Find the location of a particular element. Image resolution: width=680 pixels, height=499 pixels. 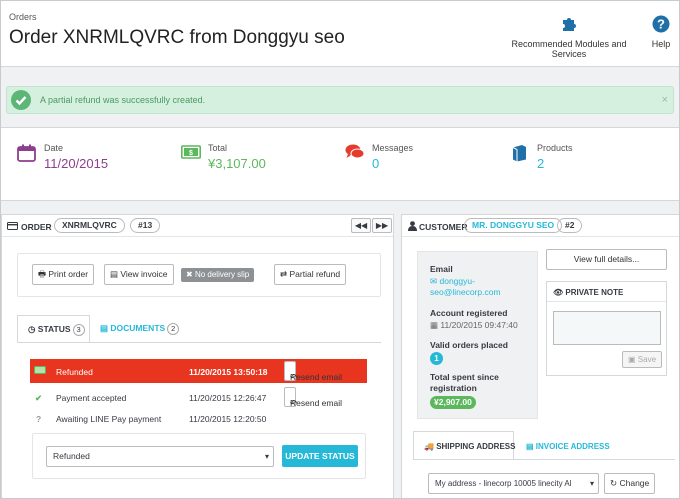

tab-documents-label: DOCUMENTS is located at coordinates (138, 328).